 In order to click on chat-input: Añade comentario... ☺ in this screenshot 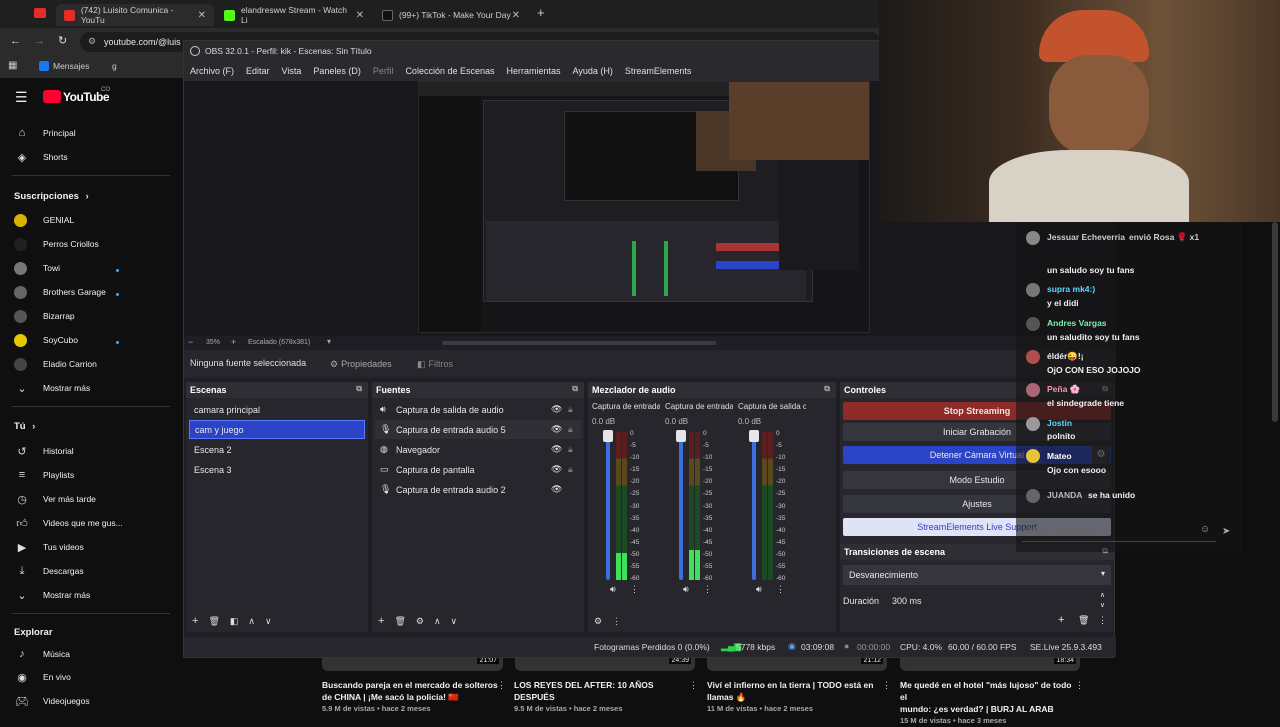, I will do `click(1119, 531)`.